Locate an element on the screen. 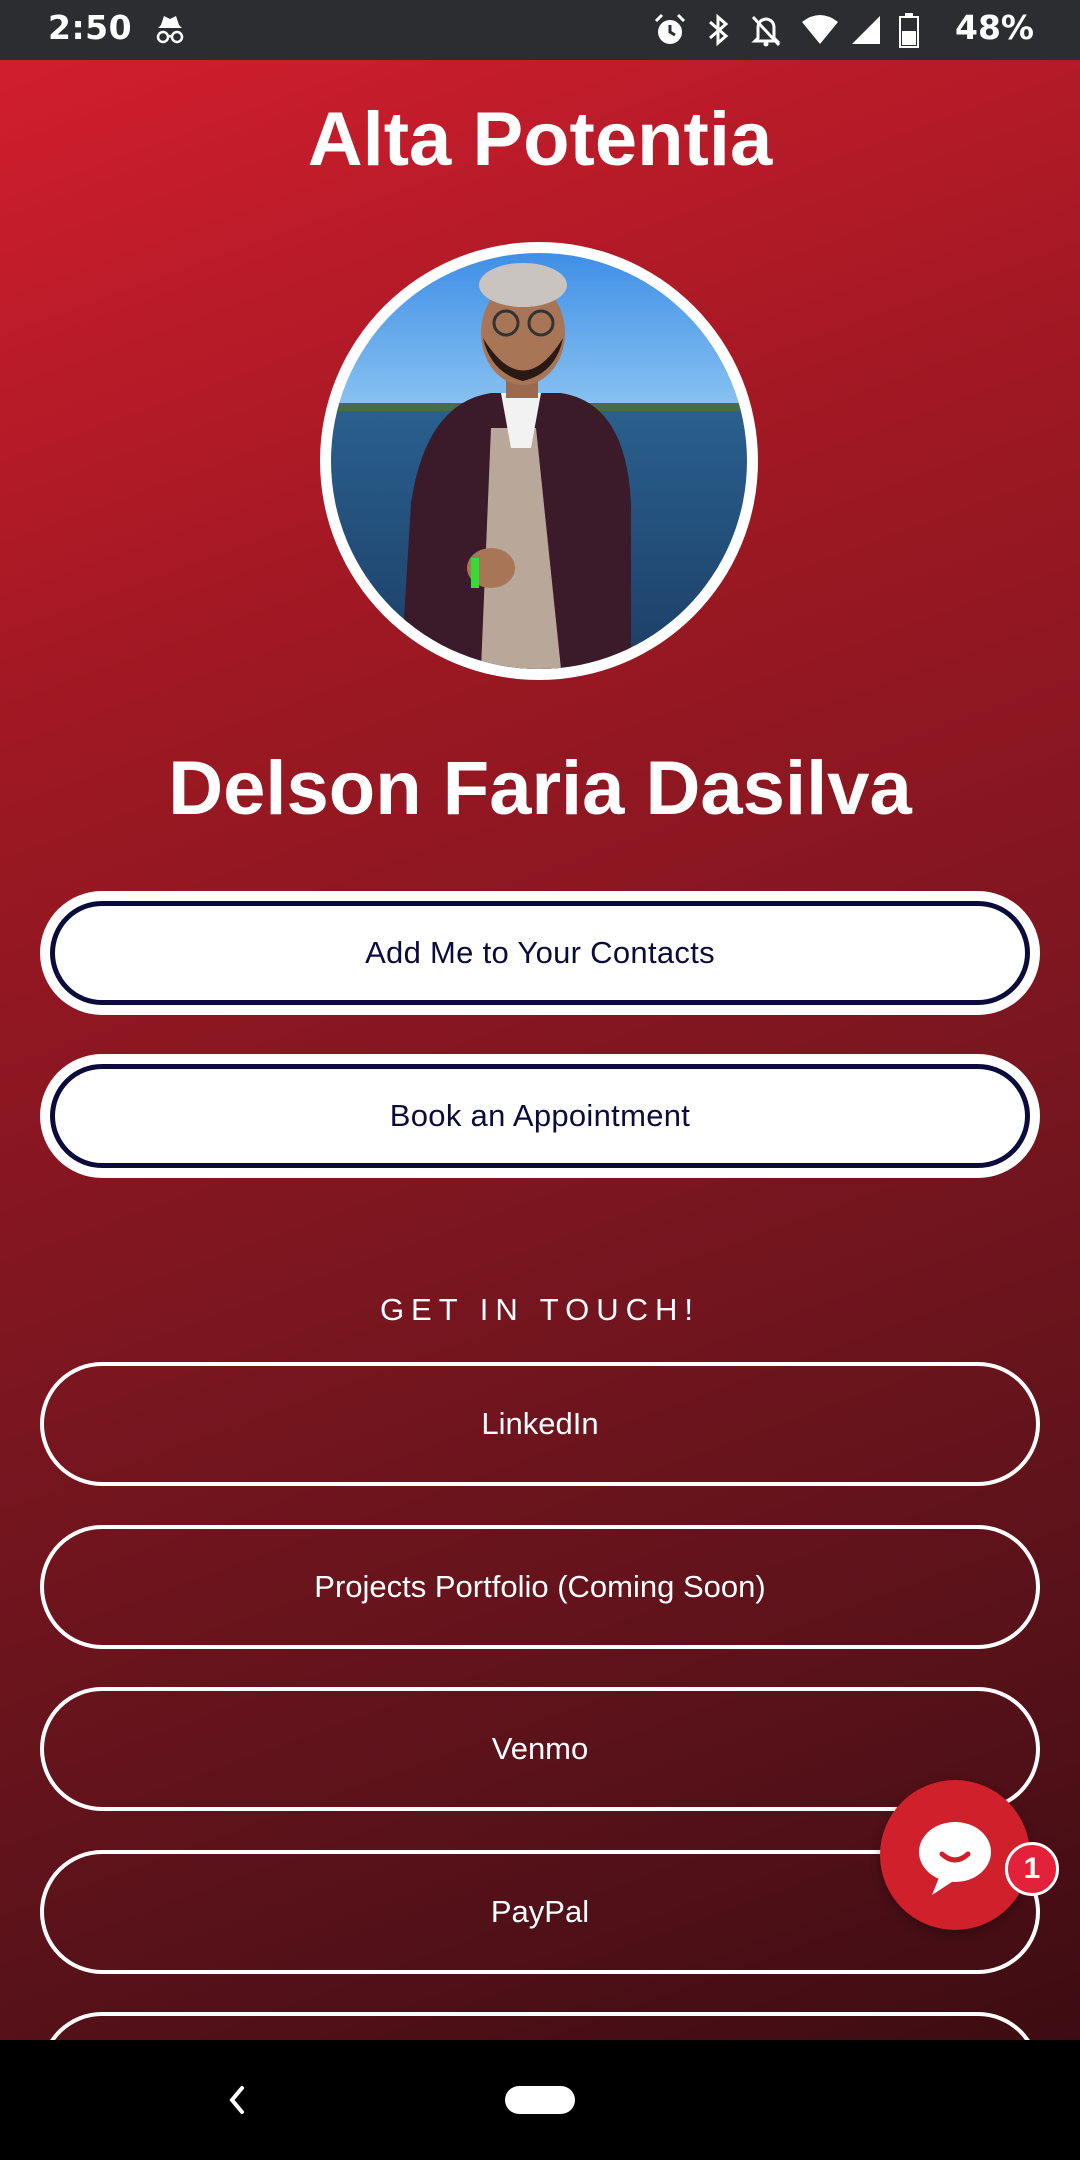  add-to-contacts-label: Add Me to Your Contacts is located at coordinates (540, 952).